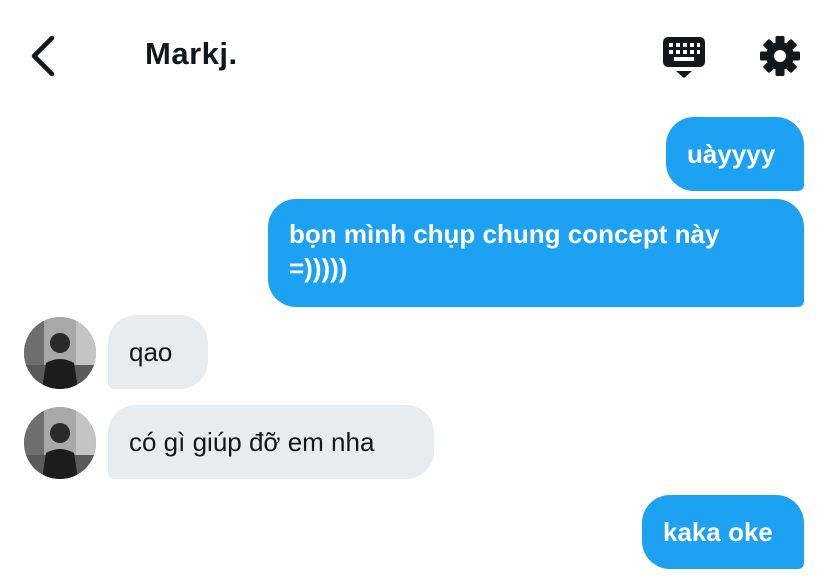  What do you see at coordinates (536, 253) in the screenshot?
I see `message-bubble-outgoing: bọn mình chụp chung concept này =)))))` at bounding box center [536, 253].